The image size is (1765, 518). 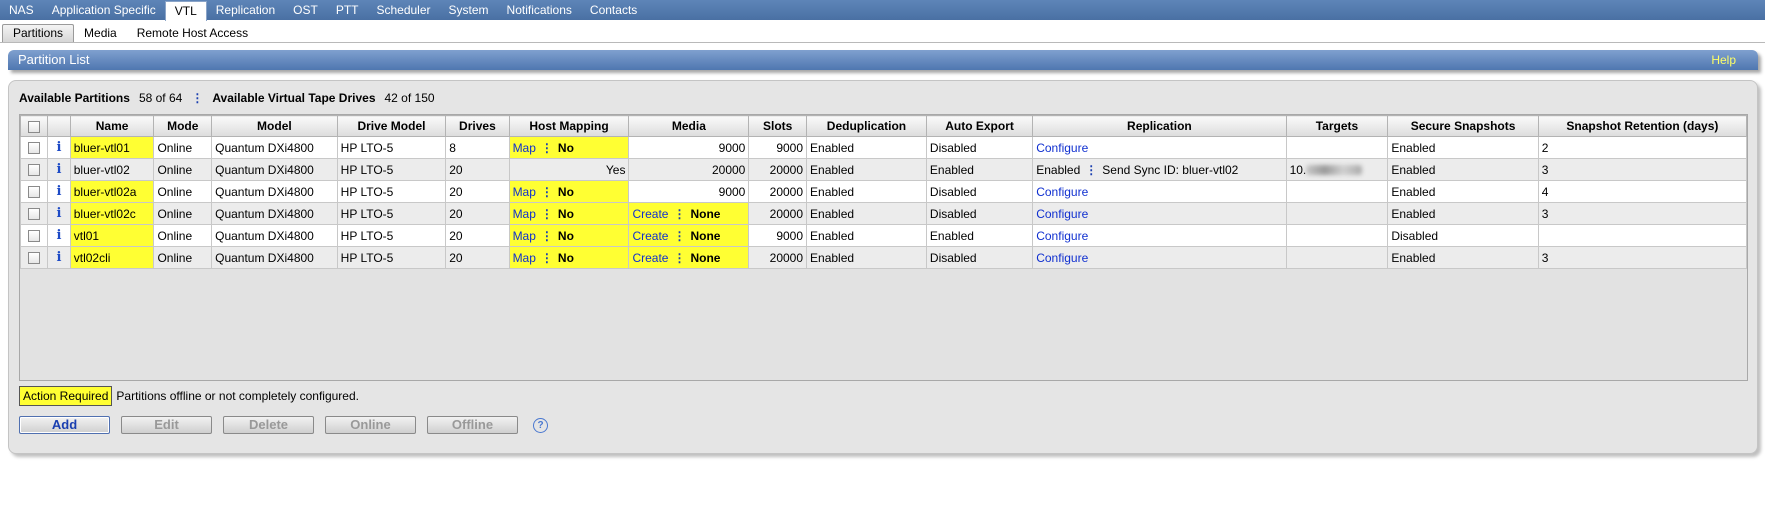 I want to click on select-all-header, so click(x=34, y=126).